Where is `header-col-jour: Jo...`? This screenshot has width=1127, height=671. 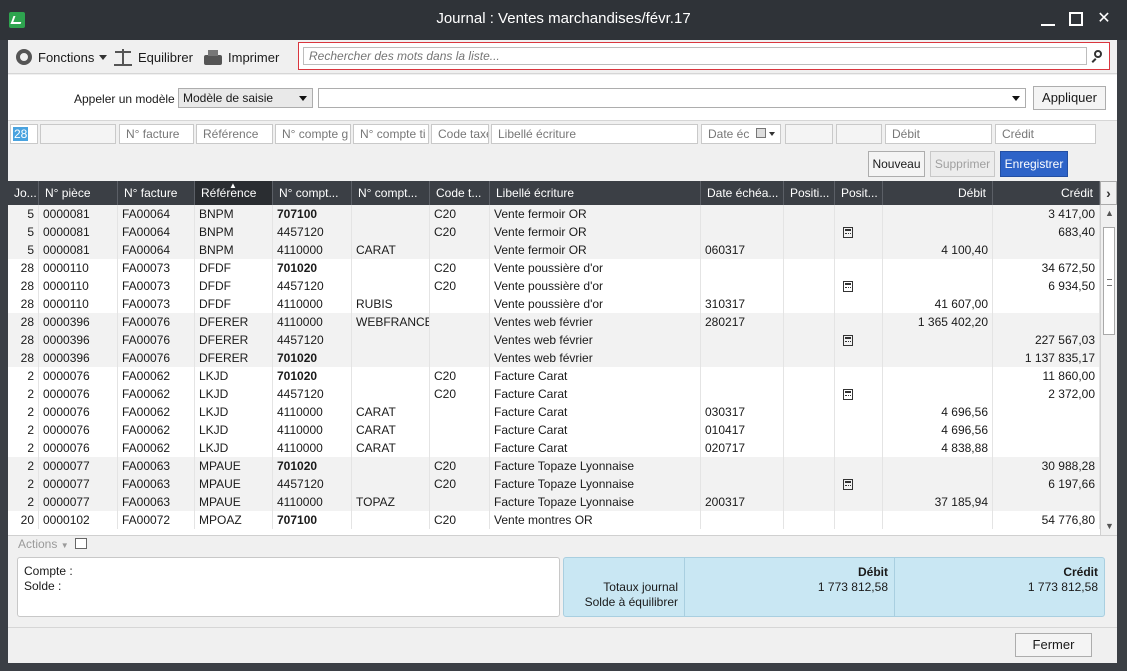
header-col-jour: Jo... is located at coordinates (23, 193).